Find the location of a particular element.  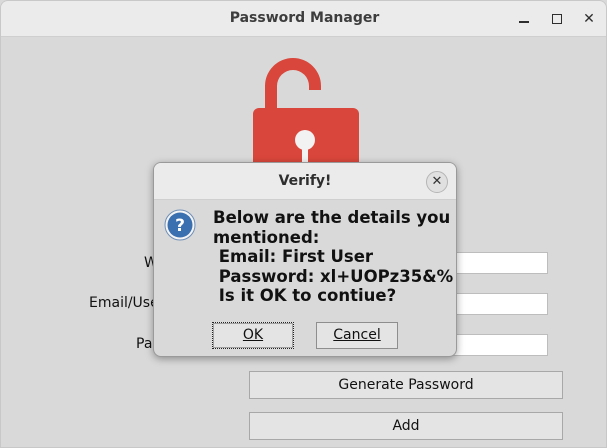

window-titlebar: Password Manager ✕ is located at coordinates (303, 19).